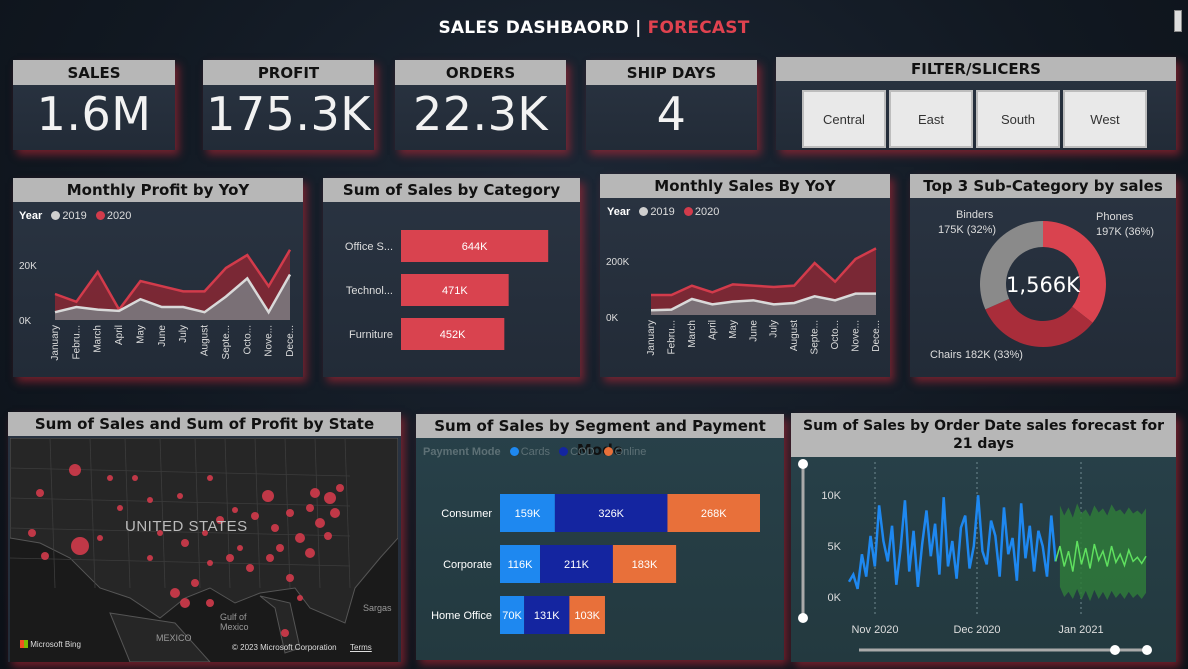 Image resolution: width=1188 pixels, height=669 pixels. What do you see at coordinates (611, 514) in the screenshot?
I see `segment-value: 326K` at bounding box center [611, 514].